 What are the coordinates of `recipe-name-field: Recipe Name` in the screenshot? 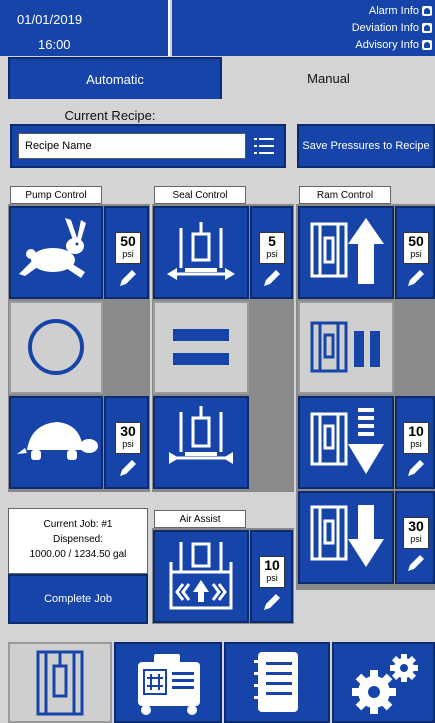 It's located at (132, 146).